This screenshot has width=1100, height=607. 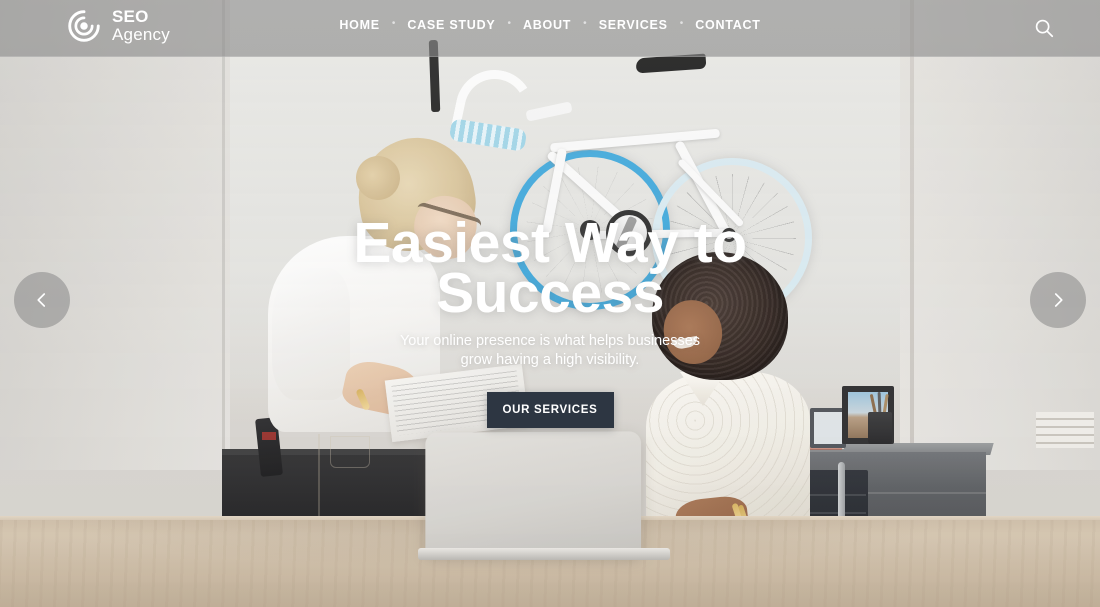 I want to click on search-icon, so click(x=1044, y=28).